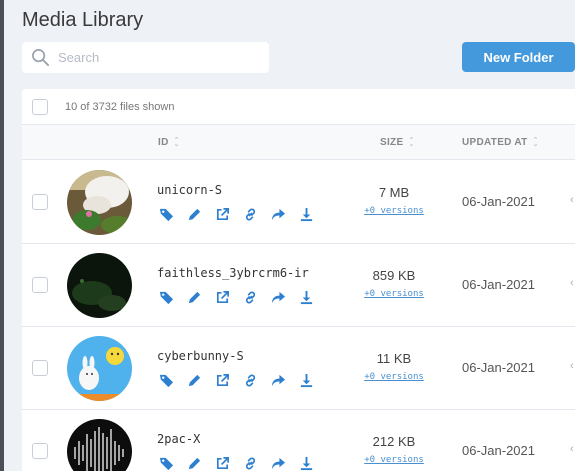 Image resolution: width=575 pixels, height=471 pixels. I want to click on file-size: 11 KB, so click(394, 358).